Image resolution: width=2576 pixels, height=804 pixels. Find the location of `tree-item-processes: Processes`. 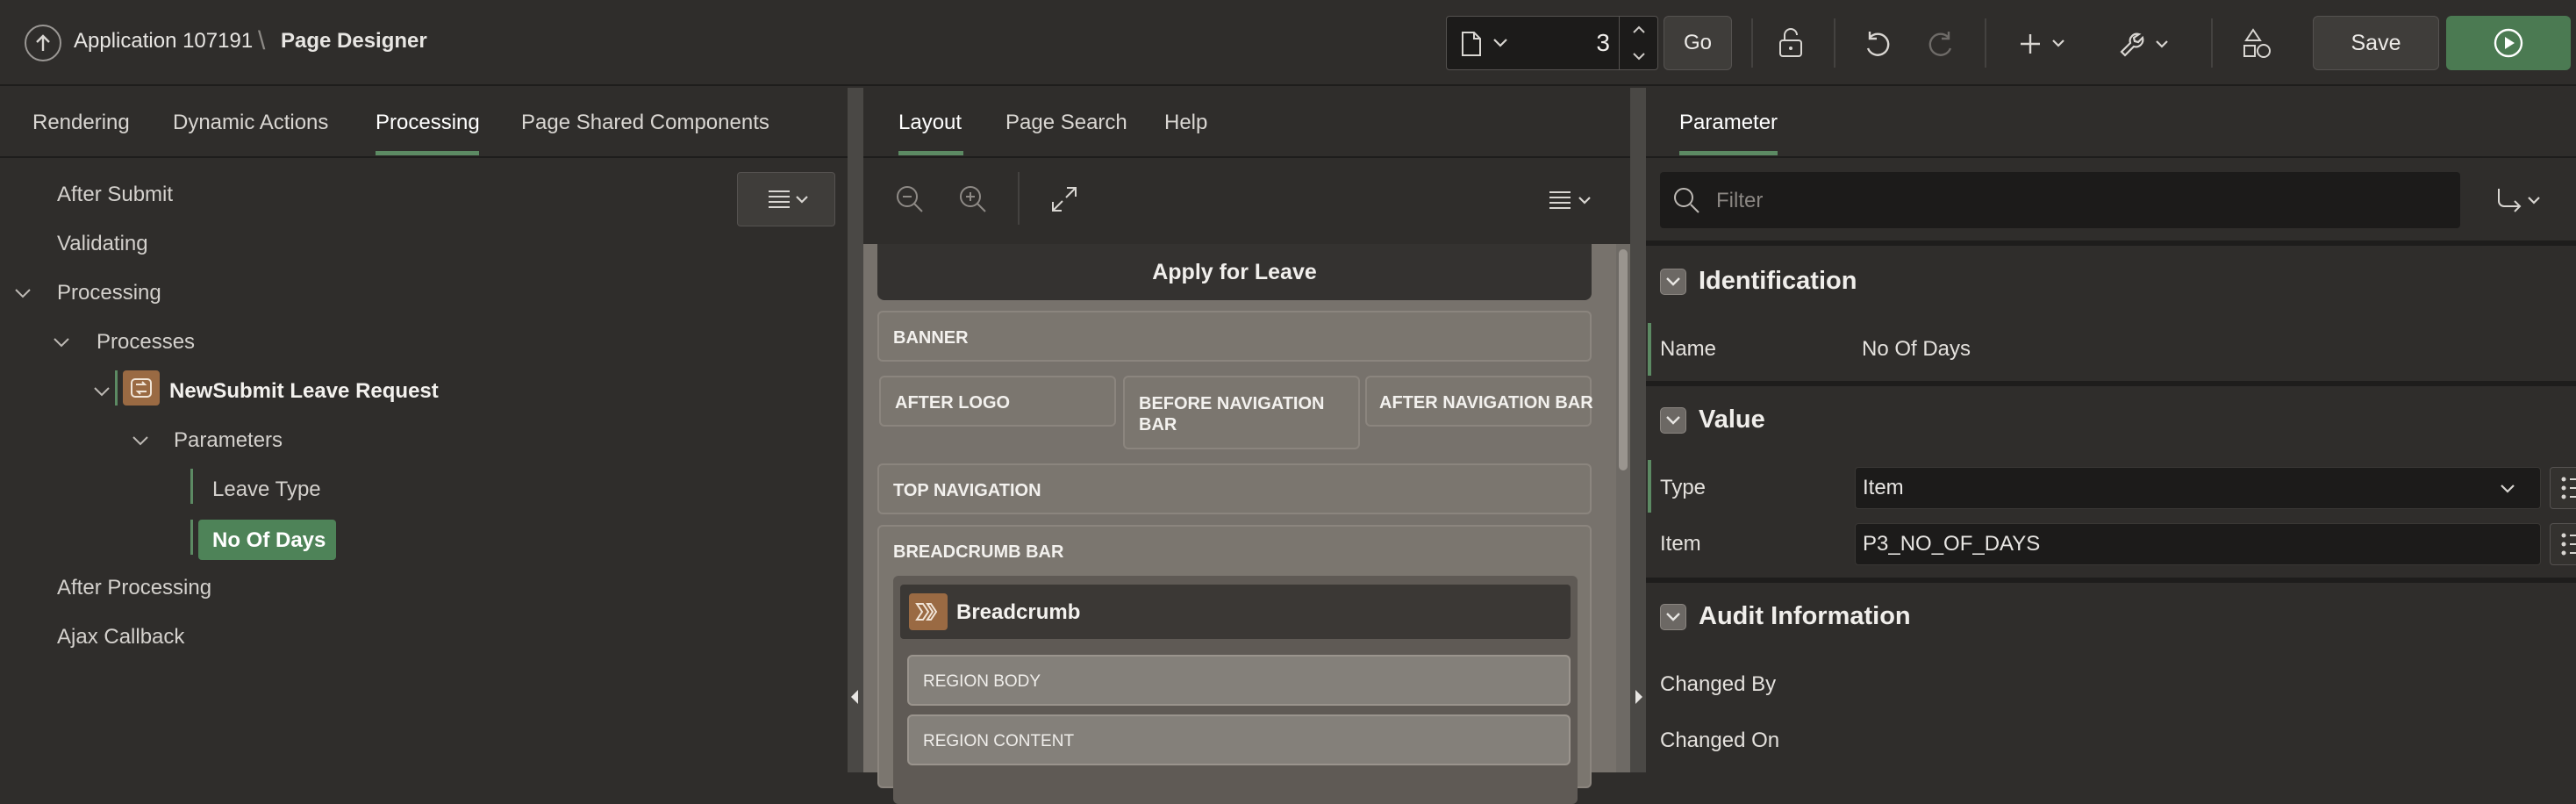

tree-item-processes: Processes is located at coordinates (146, 342).